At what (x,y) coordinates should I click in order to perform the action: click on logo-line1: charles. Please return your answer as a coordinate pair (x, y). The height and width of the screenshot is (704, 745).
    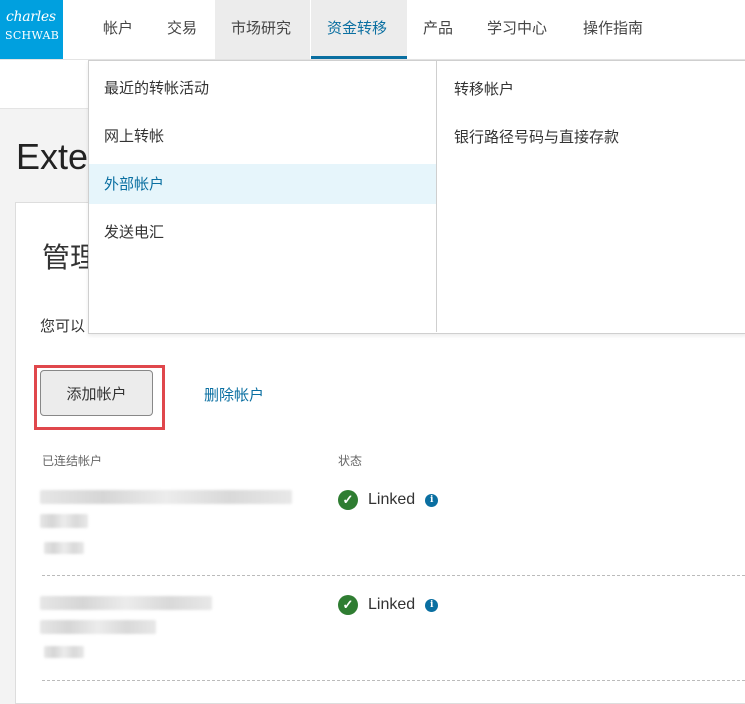
    Looking at the image, I should click on (31, 17).